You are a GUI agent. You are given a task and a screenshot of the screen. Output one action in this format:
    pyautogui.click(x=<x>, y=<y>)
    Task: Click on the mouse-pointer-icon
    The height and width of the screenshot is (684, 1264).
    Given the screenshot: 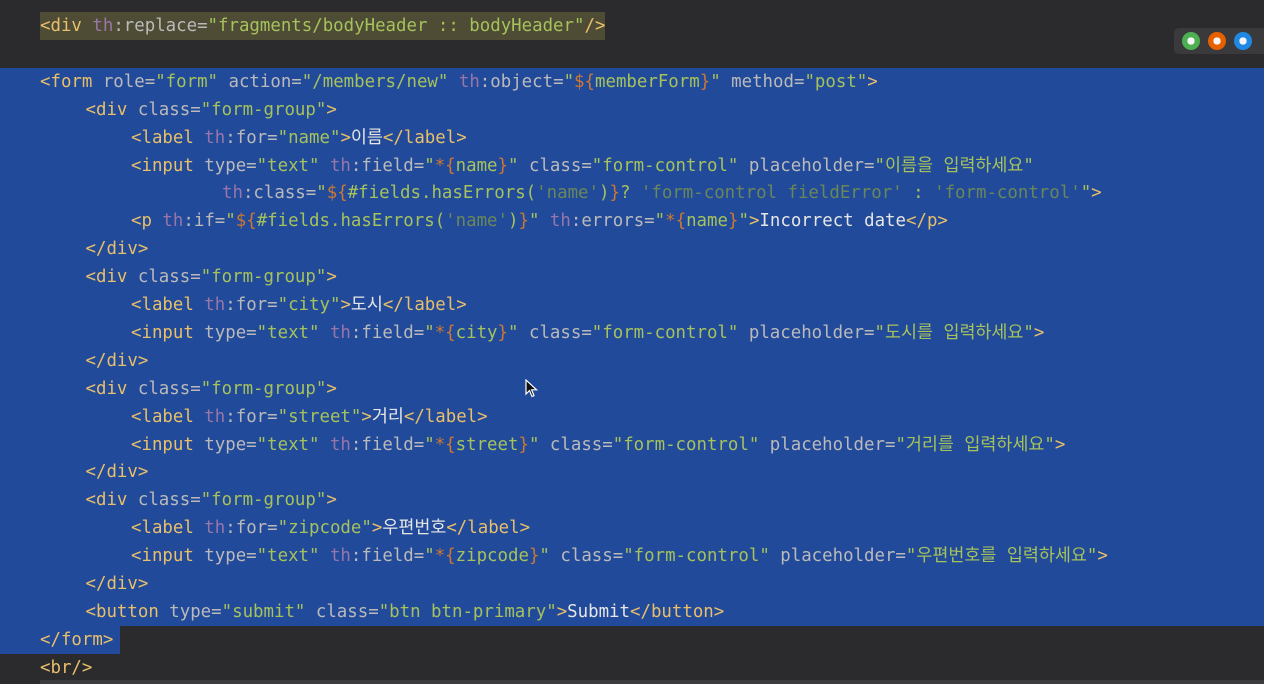 What is the action you would take?
    pyautogui.click(x=532, y=388)
    